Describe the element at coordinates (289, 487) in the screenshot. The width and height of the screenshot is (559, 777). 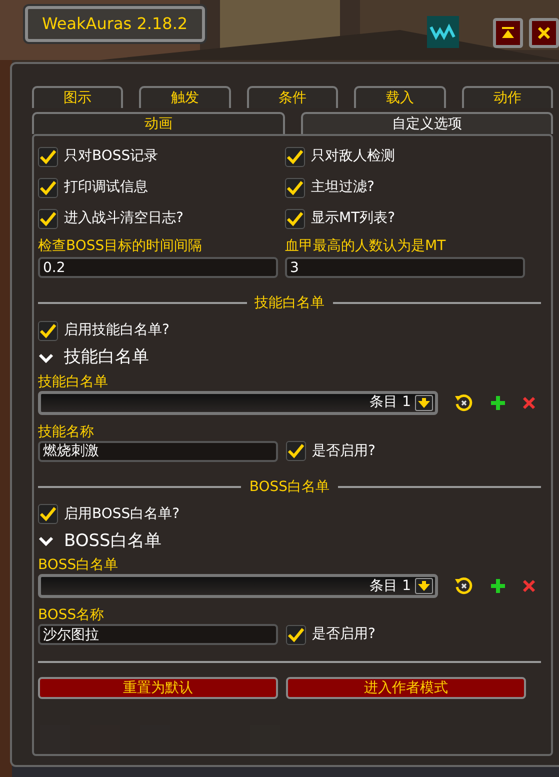
I see `section-heading: BOSS白名单` at that location.